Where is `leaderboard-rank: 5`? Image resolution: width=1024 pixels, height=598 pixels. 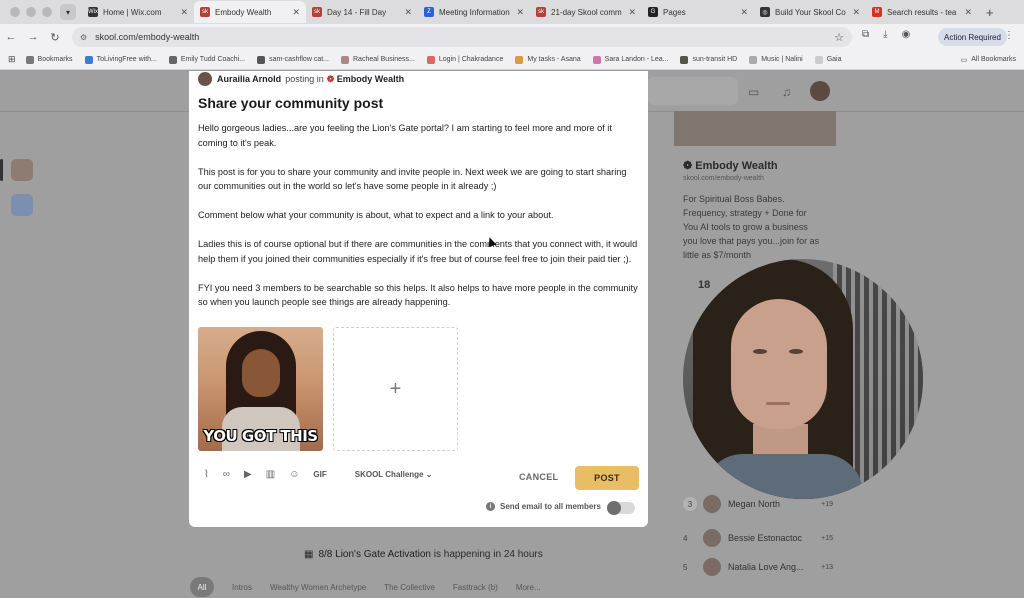
leaderboard-rank: 5 is located at coordinates (685, 567).